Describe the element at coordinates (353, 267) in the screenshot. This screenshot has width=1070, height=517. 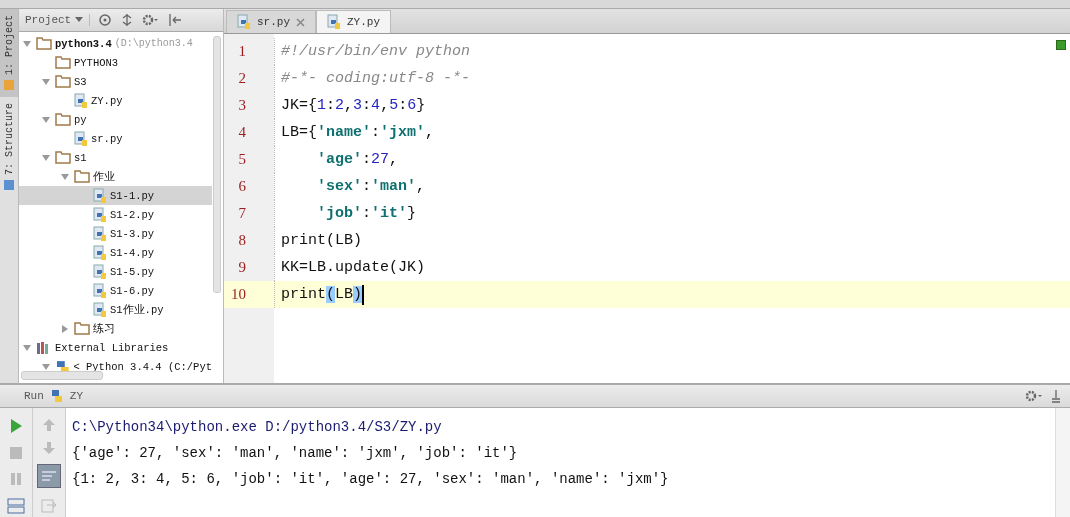
I see `code-line: KK=LB.update(JK)` at that location.